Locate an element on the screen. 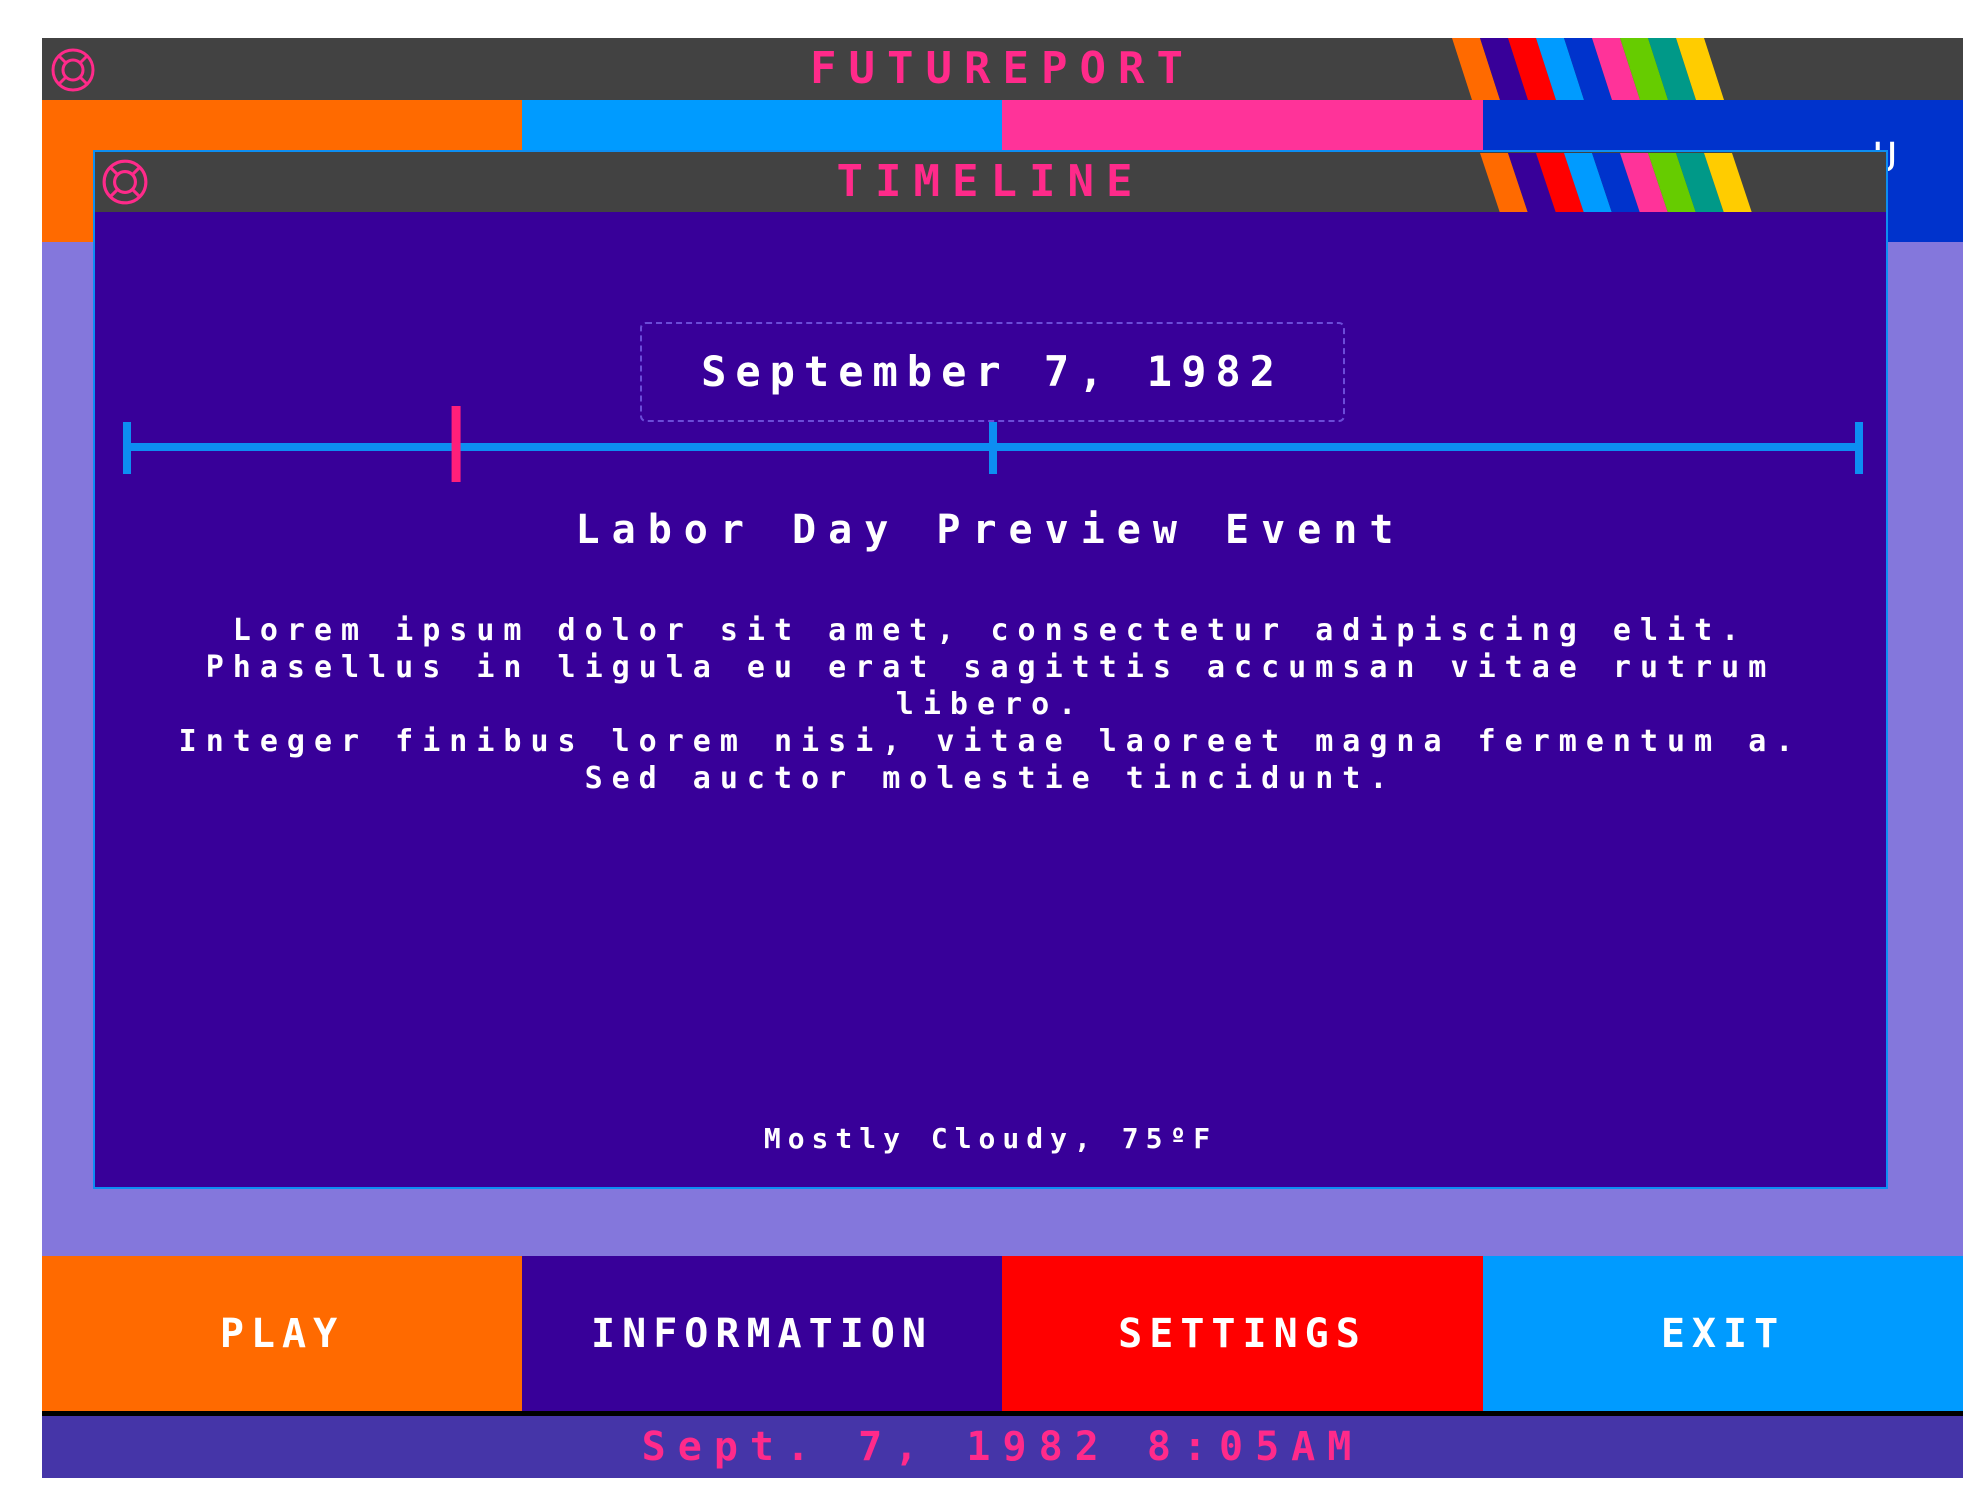 This screenshot has height=1506, width=1981. modal-titlebar: TIMELINE is located at coordinates (990, 182).